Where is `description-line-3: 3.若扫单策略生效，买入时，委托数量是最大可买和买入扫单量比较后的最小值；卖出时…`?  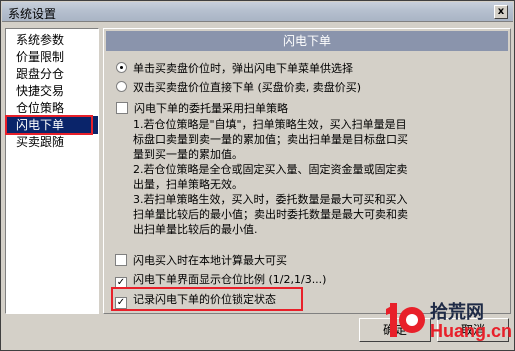 description-line-3: 3.若扫单策略生效，买入时，委托数量是最大可买和买入扫单量比较后的最小值；卖出时… is located at coordinates (270, 214).